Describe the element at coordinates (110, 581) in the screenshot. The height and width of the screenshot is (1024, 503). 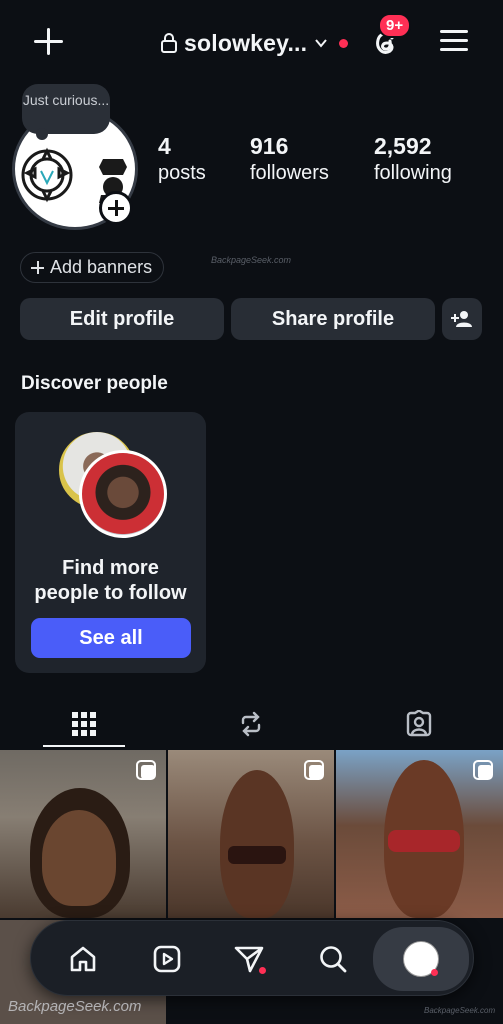
I see `card-text: Find more people to follow` at that location.